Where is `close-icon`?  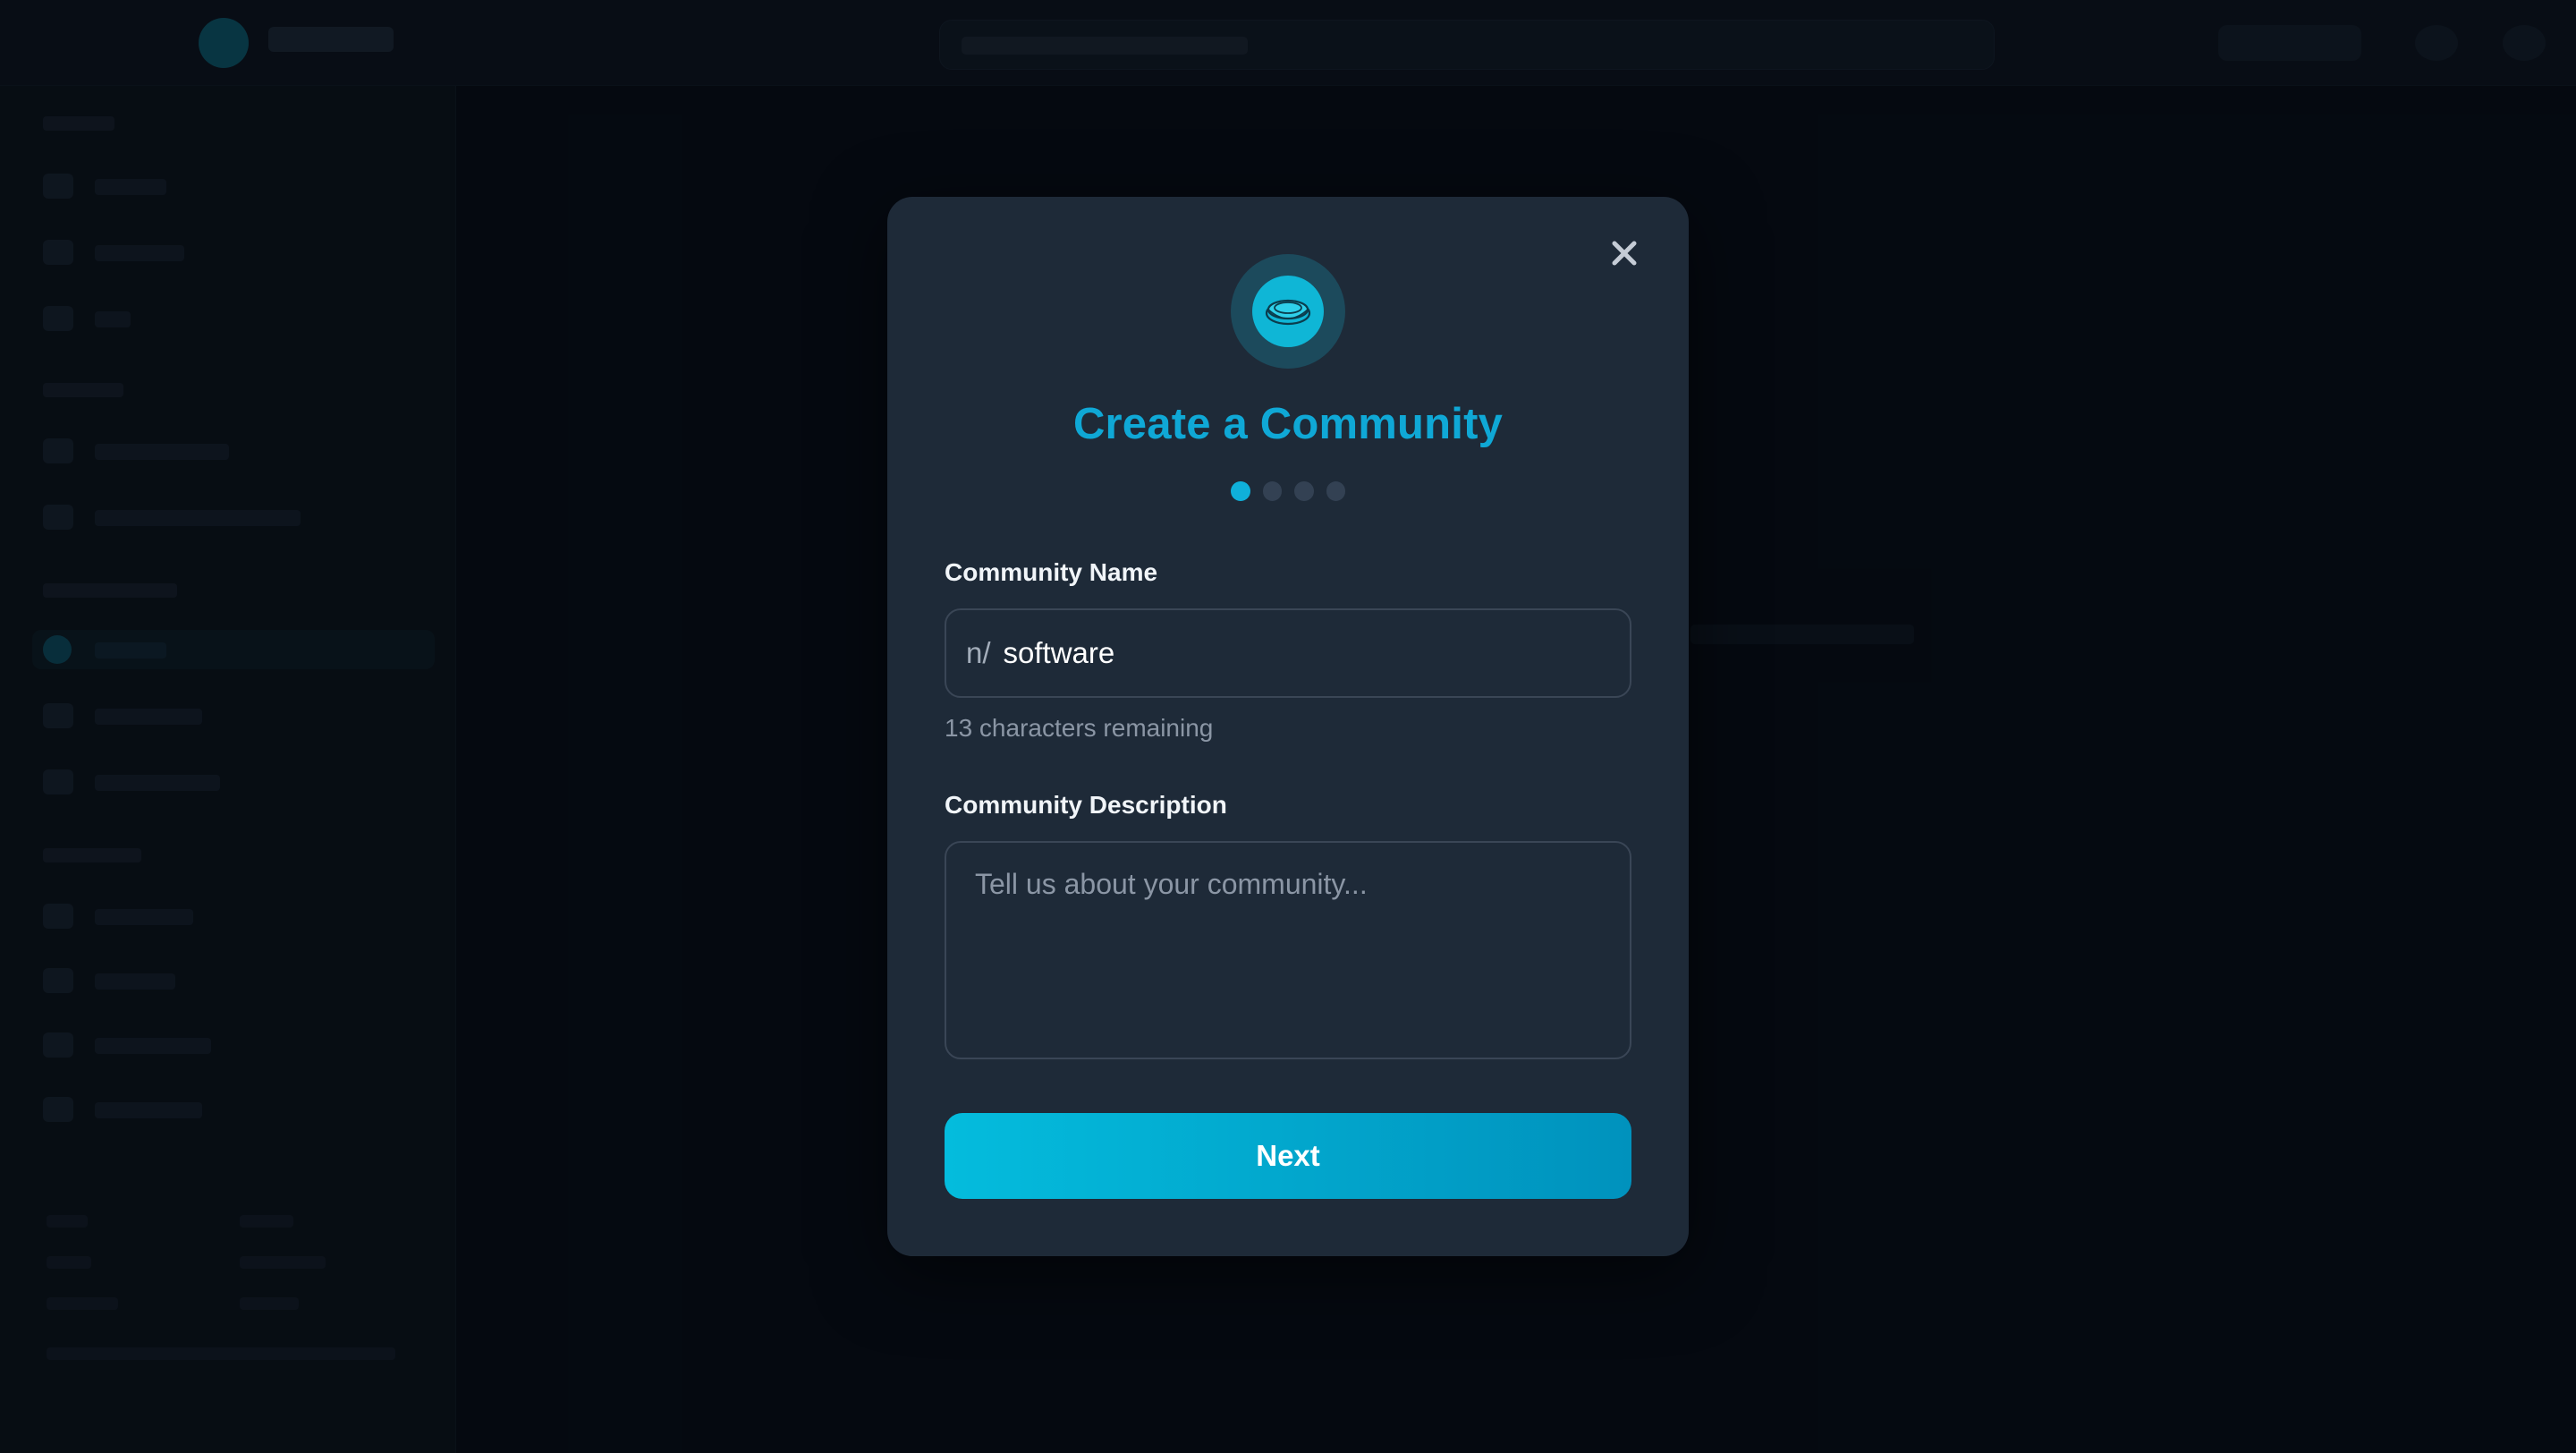 close-icon is located at coordinates (1624, 253).